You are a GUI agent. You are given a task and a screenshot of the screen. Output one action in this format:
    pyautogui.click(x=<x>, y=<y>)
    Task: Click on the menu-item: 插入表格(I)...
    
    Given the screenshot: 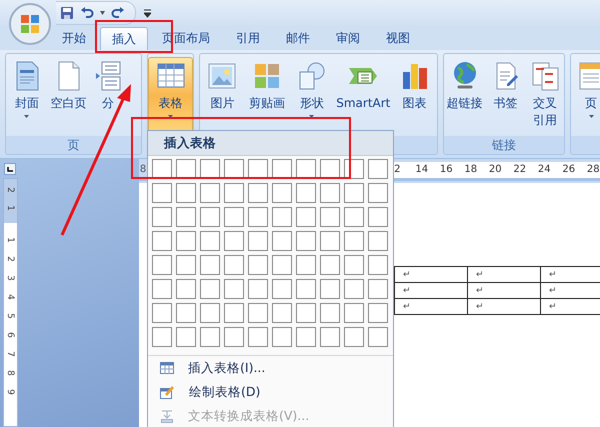 What is the action you would take?
    pyautogui.click(x=270, y=368)
    